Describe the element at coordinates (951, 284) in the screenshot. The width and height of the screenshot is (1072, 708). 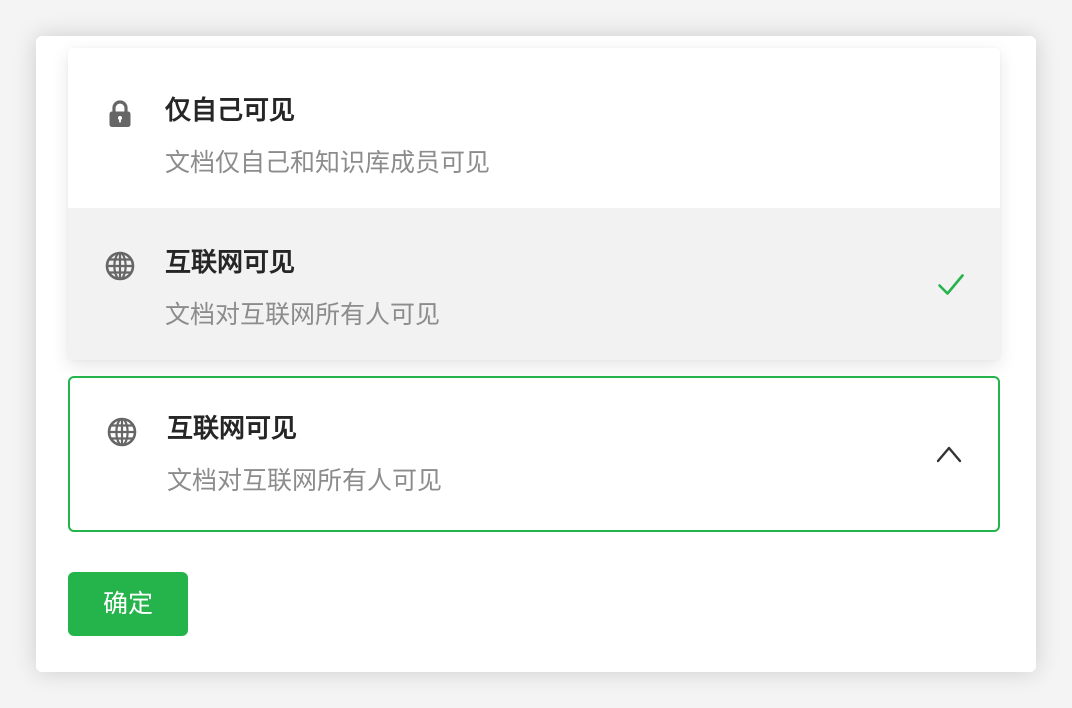
I see `check-icon` at that location.